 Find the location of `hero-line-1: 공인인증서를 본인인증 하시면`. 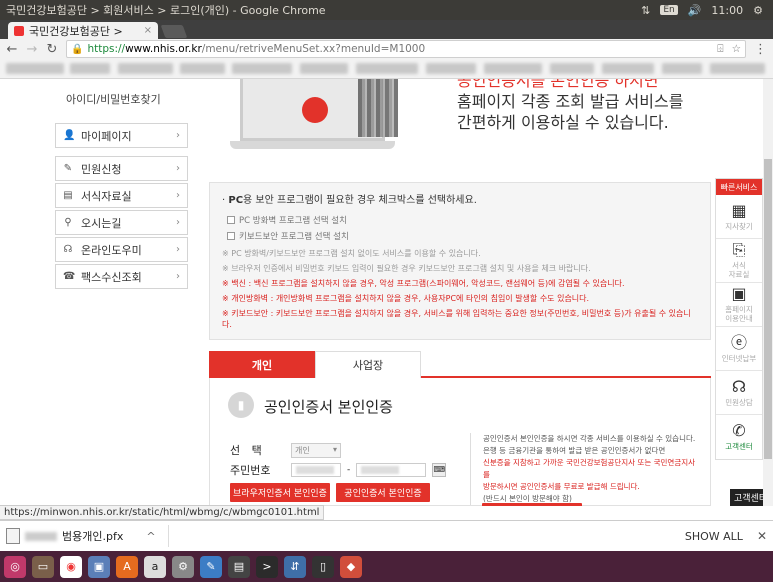

hero-line-1: 공인인증서를 본인인증 하시면 is located at coordinates (558, 84).